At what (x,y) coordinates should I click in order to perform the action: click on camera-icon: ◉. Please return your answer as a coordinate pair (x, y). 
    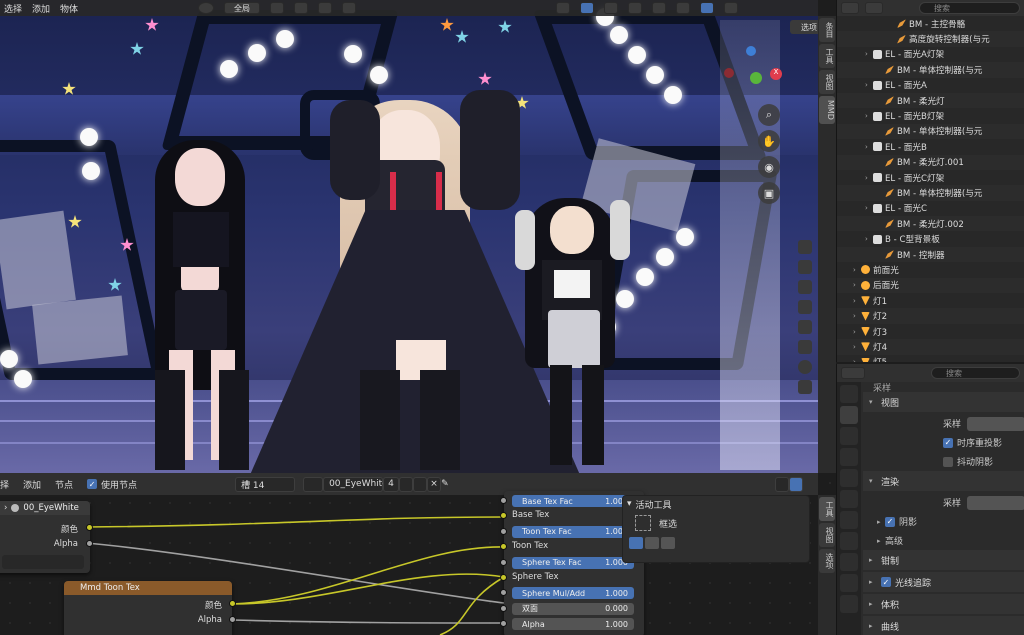
    Looking at the image, I should click on (769, 167).